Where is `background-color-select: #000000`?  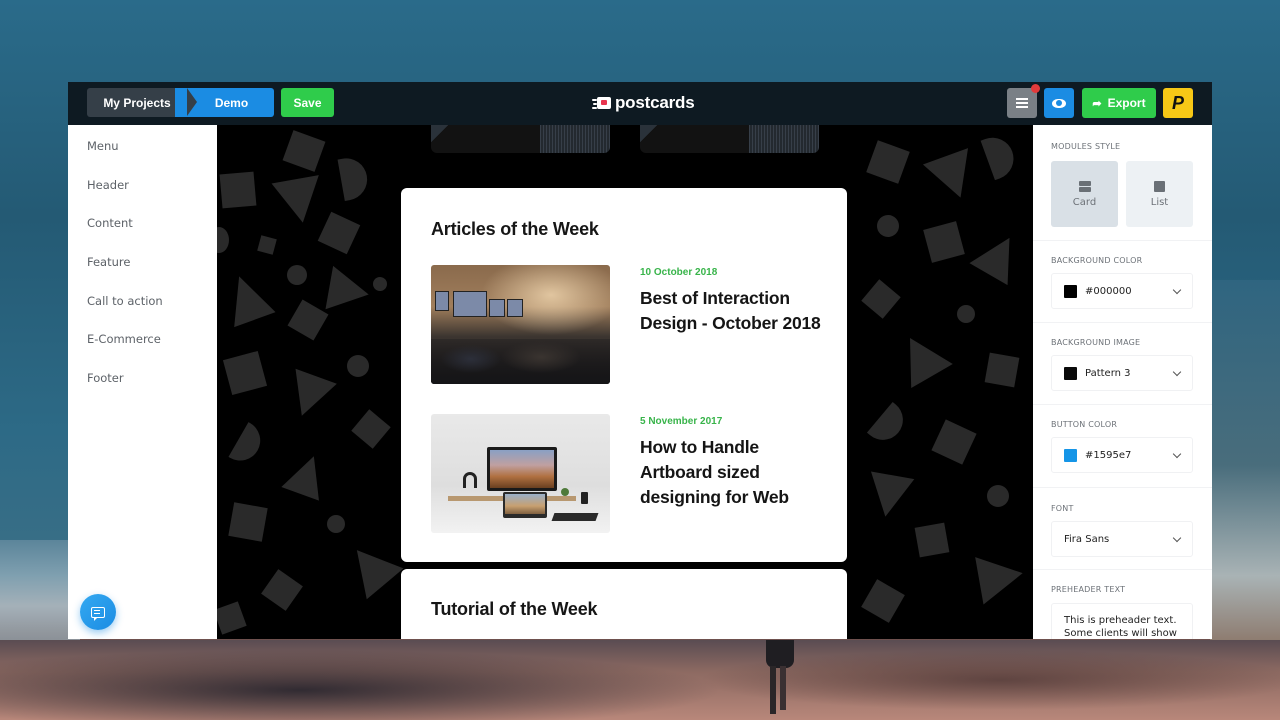 background-color-select: #000000 is located at coordinates (1122, 291).